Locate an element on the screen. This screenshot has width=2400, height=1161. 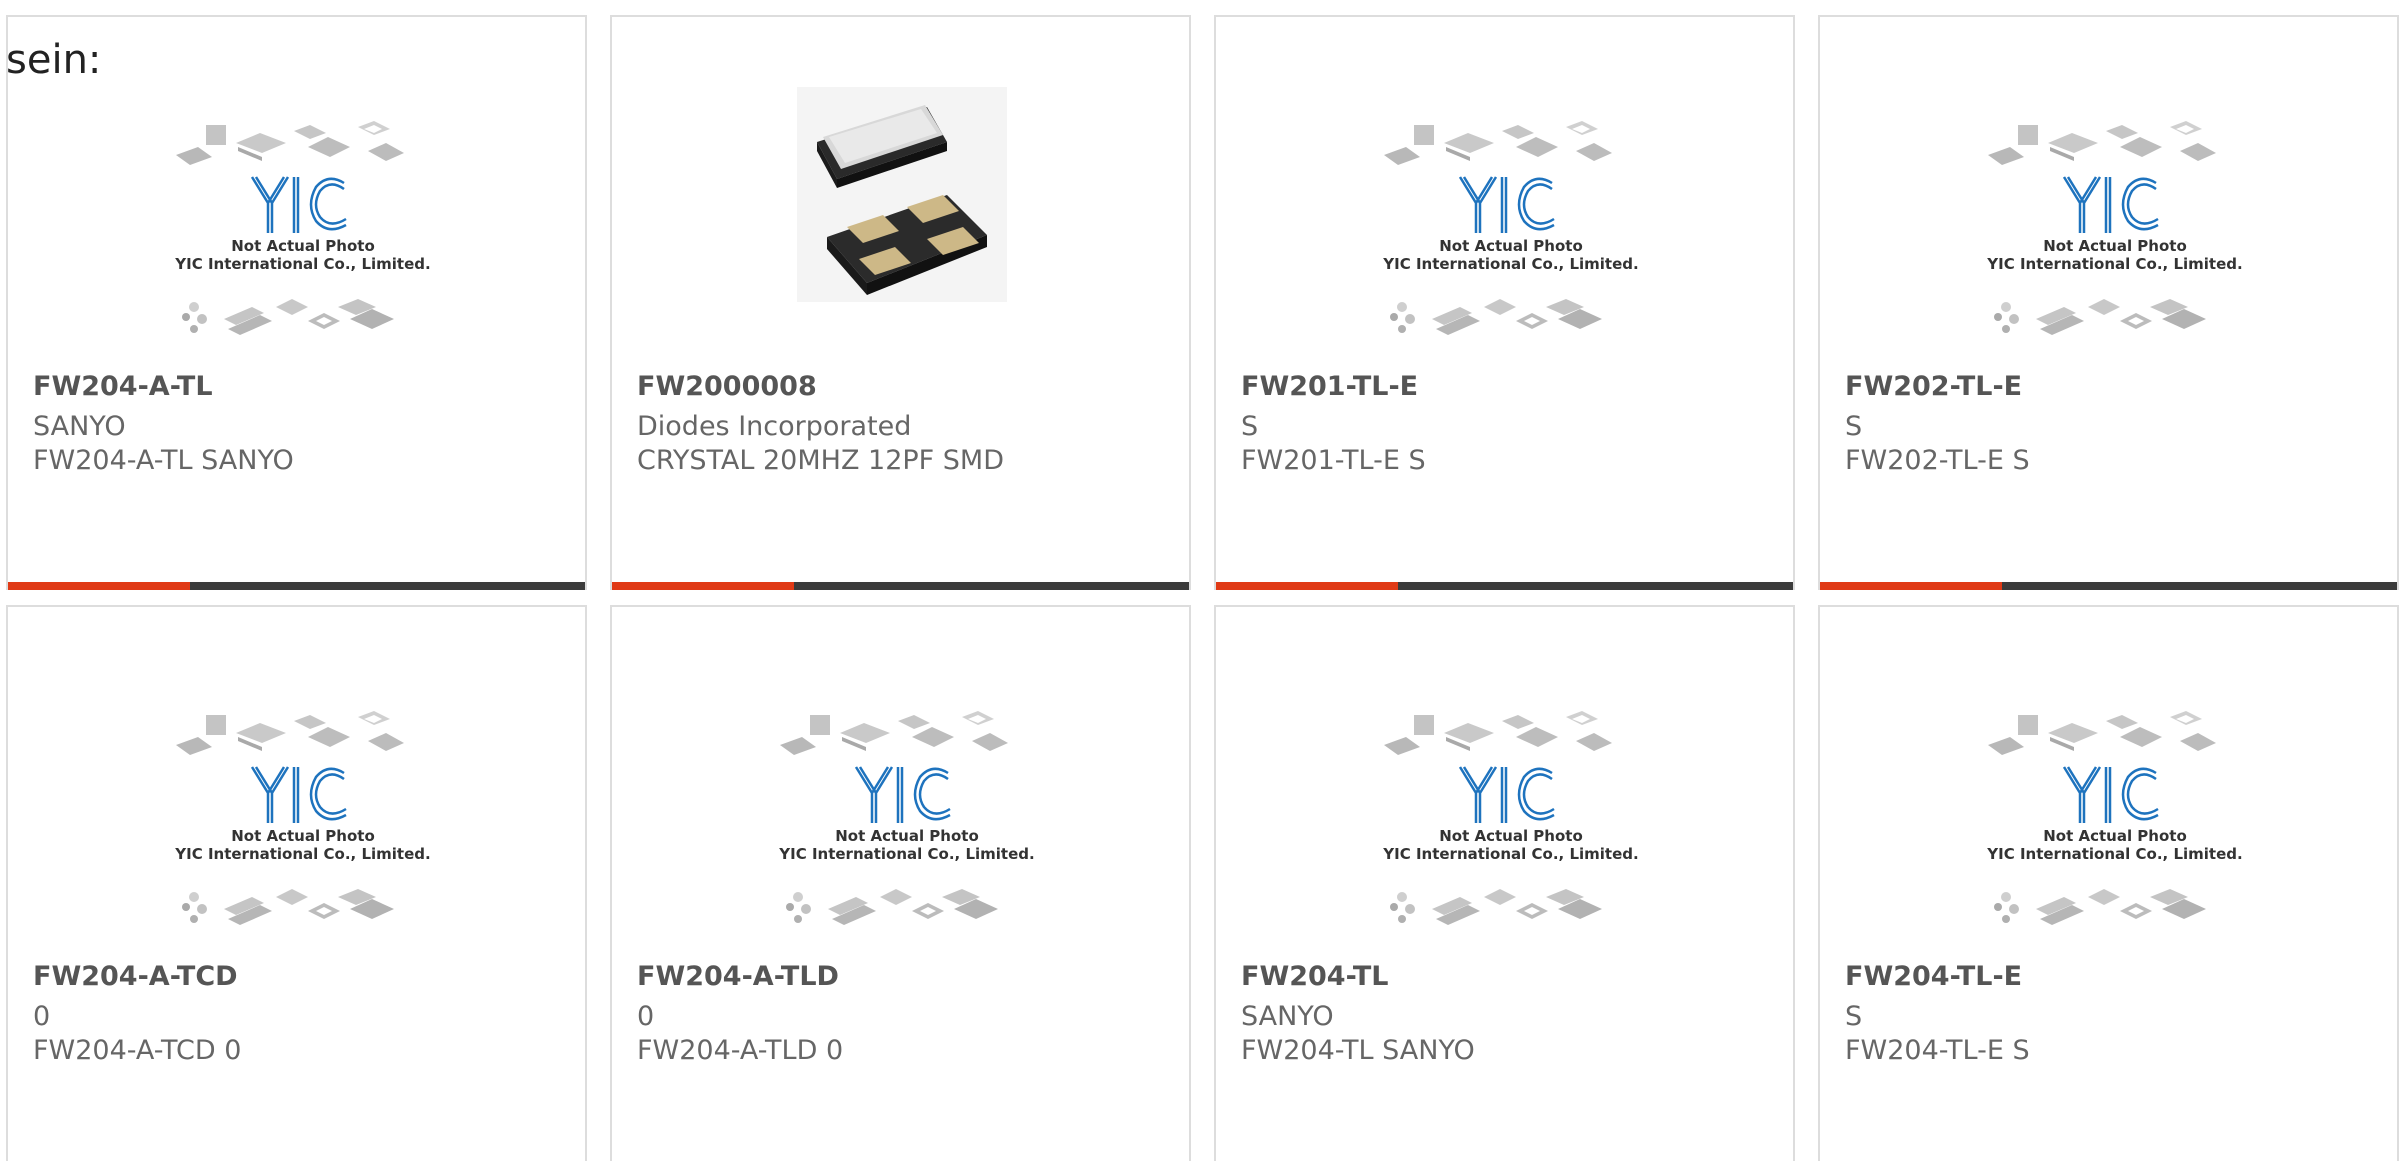
part-number-link: FW204-TL is located at coordinates (1314, 976).